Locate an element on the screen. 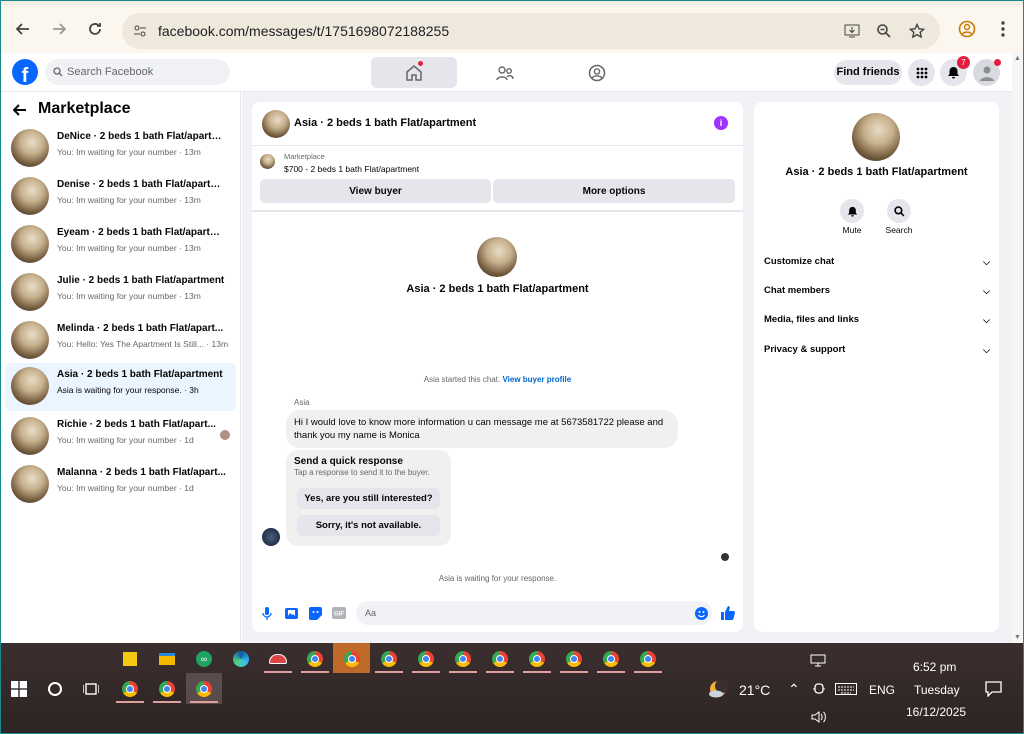 The width and height of the screenshot is (1024, 734). conversation-name: Asia · 2 beds 1 bath Flat/apartment is located at coordinates (140, 374).